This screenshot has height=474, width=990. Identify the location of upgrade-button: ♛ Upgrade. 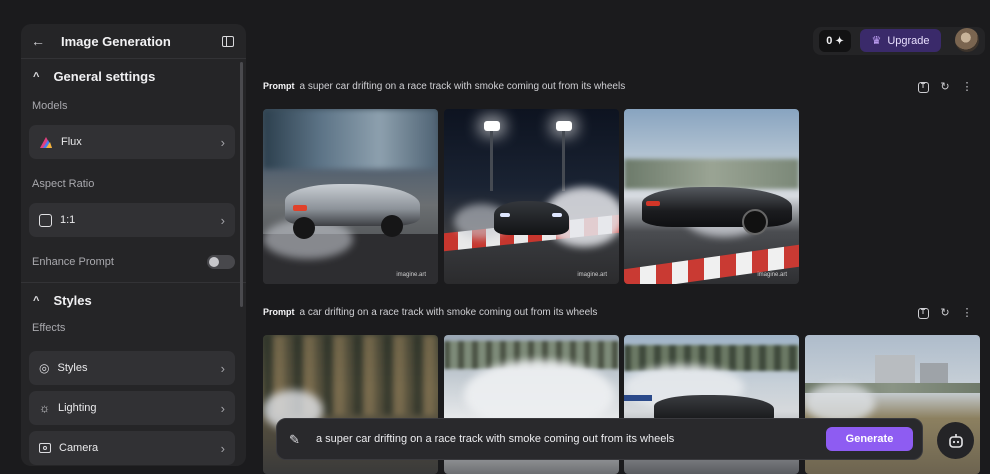
(900, 40).